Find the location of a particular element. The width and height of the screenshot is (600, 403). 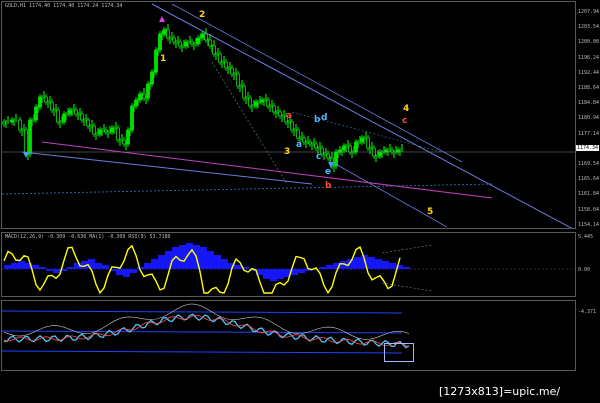

wave-label: 3 is located at coordinates (287, 152).